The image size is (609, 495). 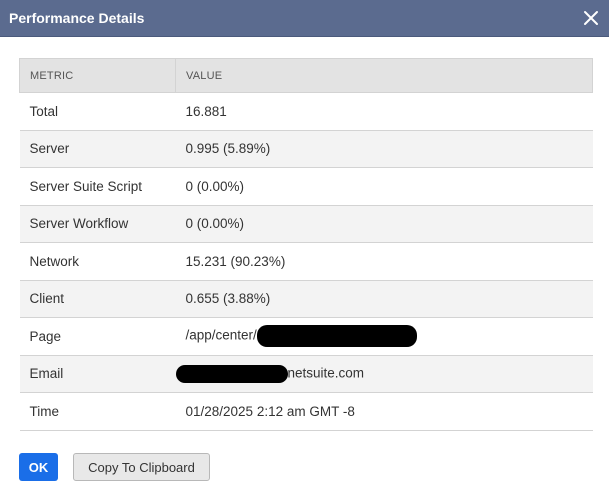 What do you see at coordinates (384, 411) in the screenshot?
I see `value-cell: 01/28/2025 2:12 am GMT -8` at bounding box center [384, 411].